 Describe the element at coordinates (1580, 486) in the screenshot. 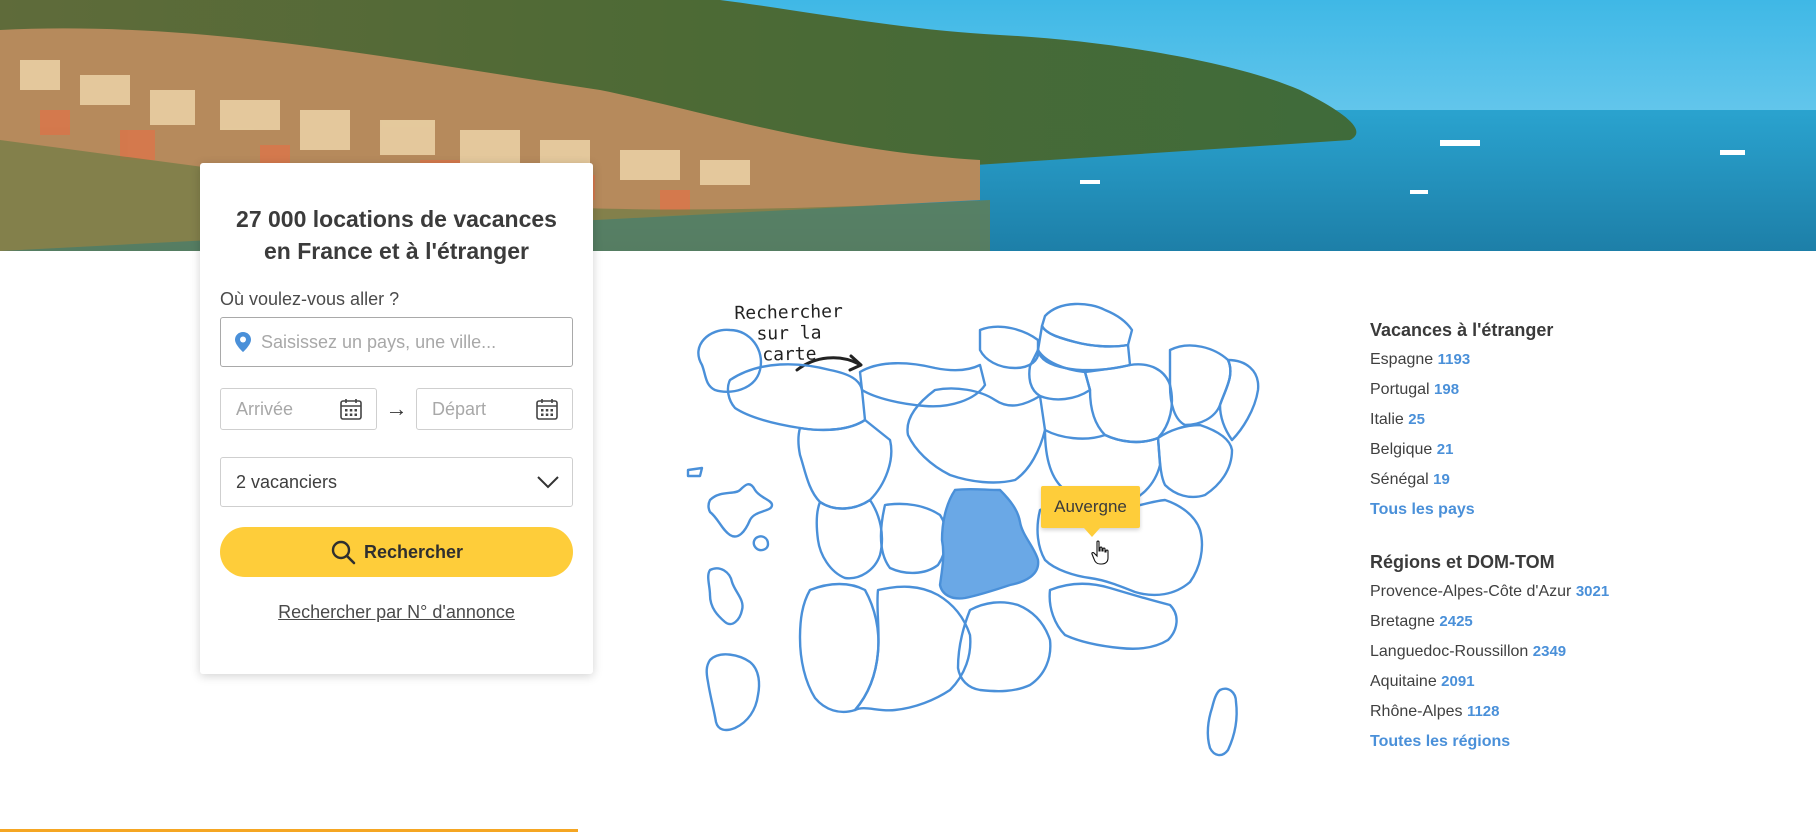

I see `abroad-item: Sénégal 19` at that location.